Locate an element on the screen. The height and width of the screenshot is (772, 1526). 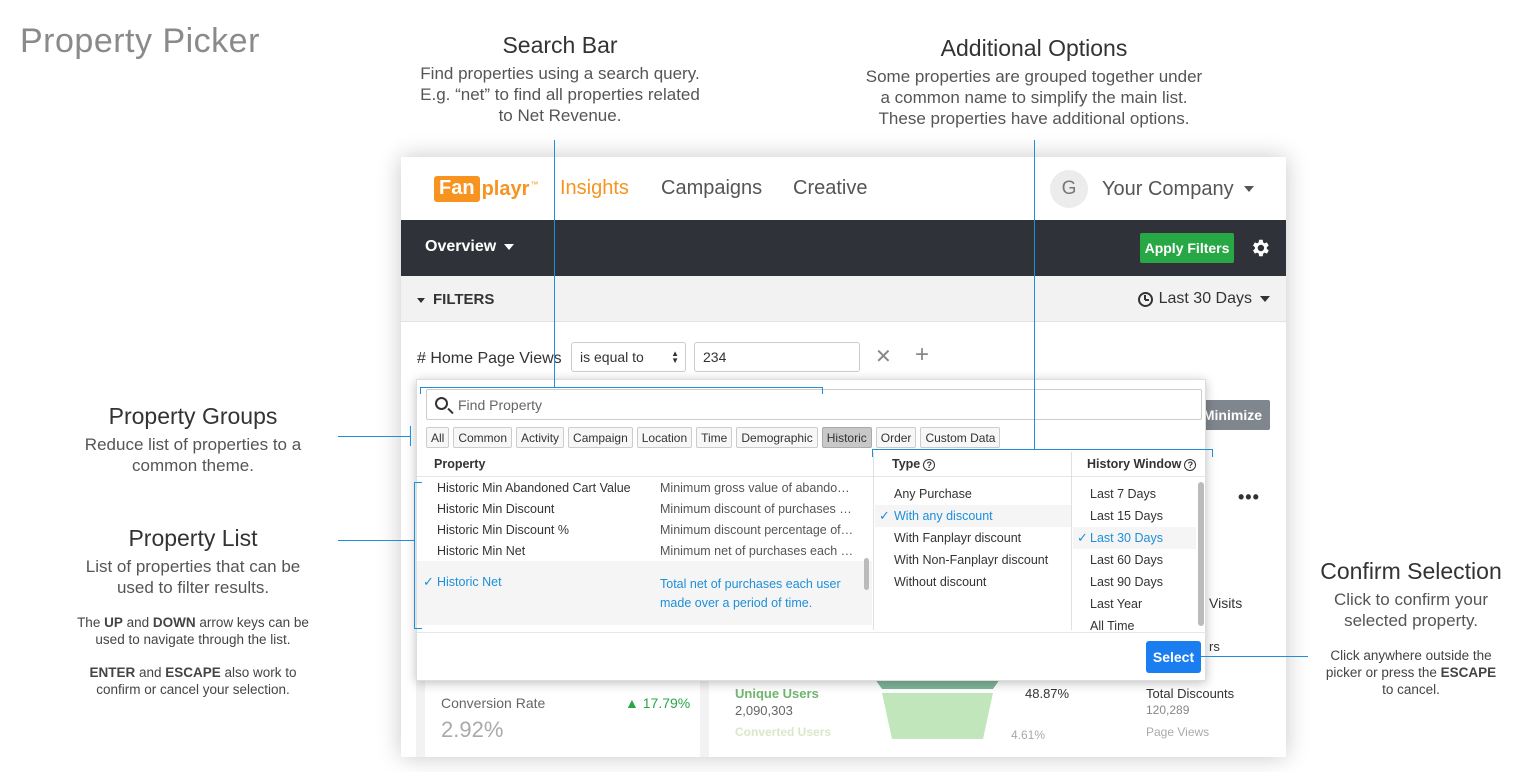
filters-toggle: FILTERS is located at coordinates (455, 299).